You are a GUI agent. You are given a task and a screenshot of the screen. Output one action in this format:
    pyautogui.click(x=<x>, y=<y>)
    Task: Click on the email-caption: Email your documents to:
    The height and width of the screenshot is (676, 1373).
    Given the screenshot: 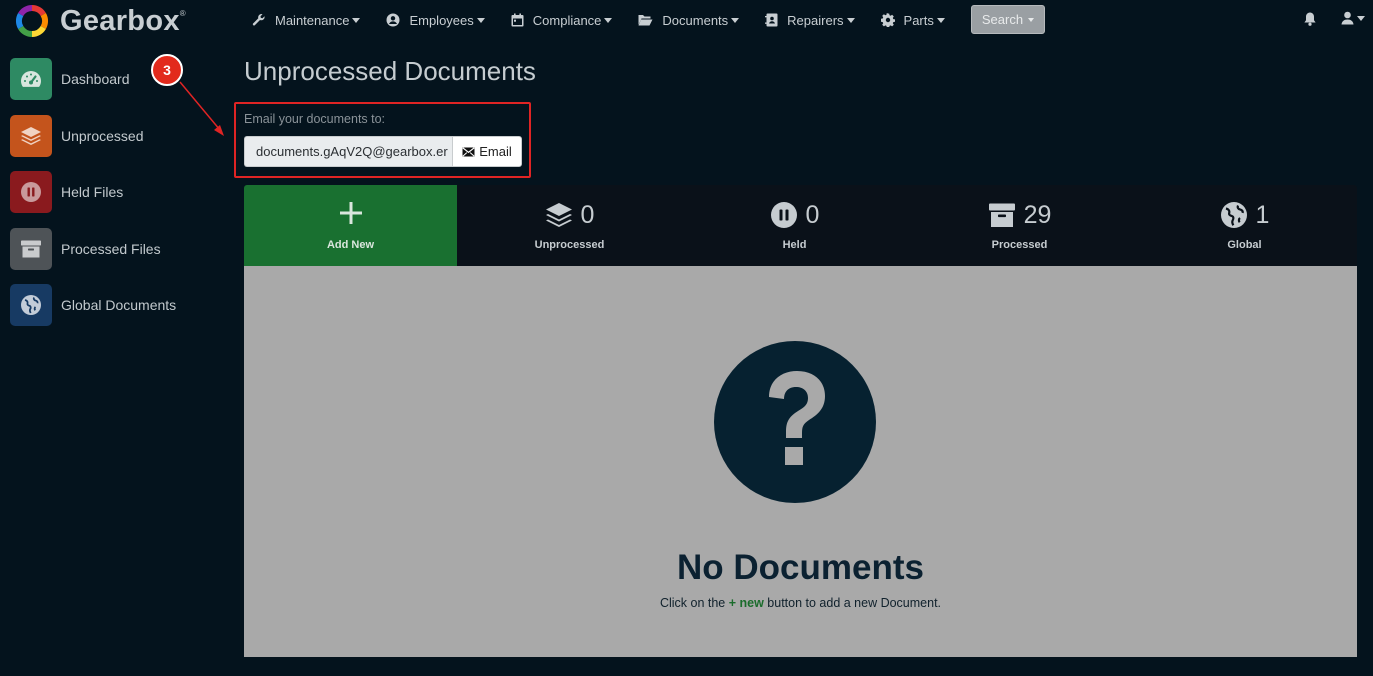 What is the action you would take?
    pyautogui.click(x=315, y=119)
    